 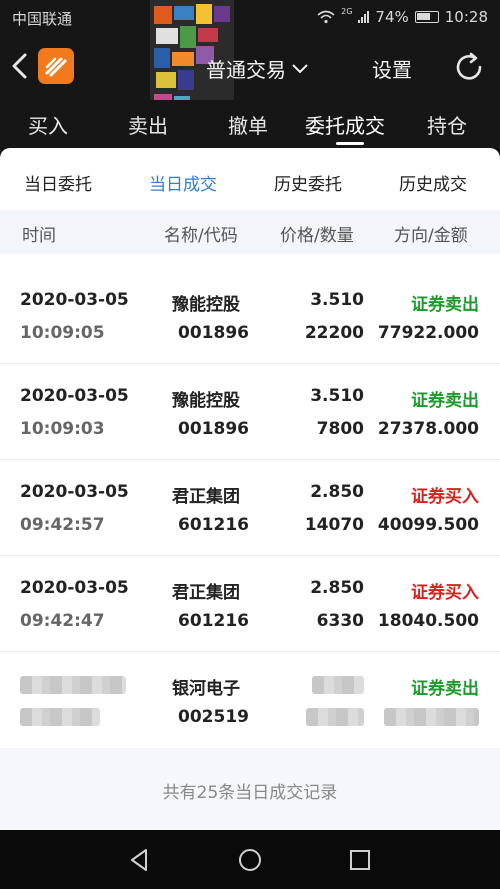 I want to click on trade-amount: 77922.000, so click(x=428, y=333).